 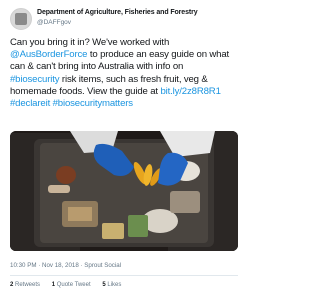 What do you see at coordinates (48, 54) in the screenshot?
I see `mention-link: @AusBorderForce` at bounding box center [48, 54].